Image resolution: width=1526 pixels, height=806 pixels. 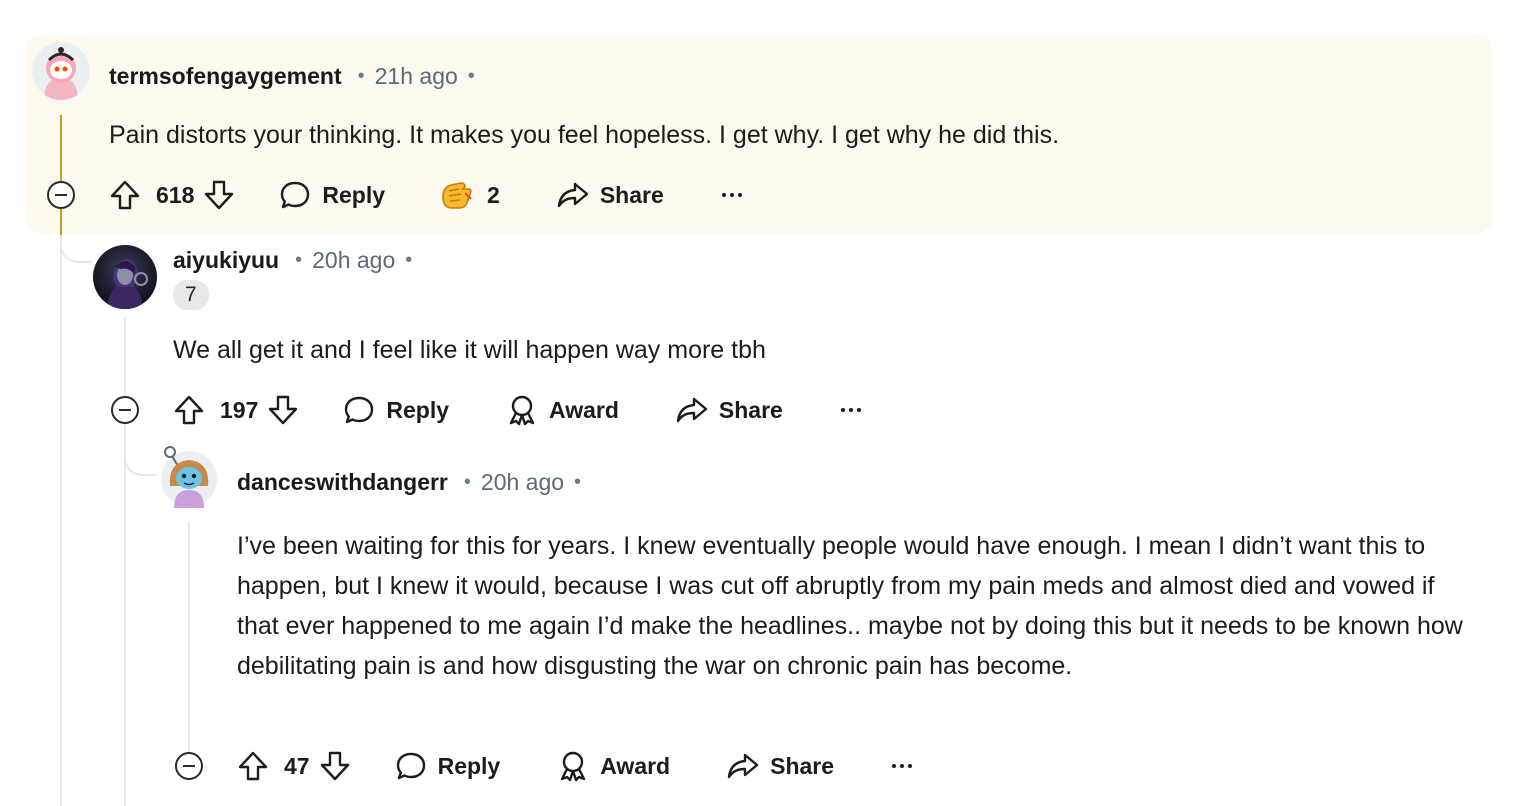 I want to click on comment-actions: 197 Reply Award Share, so click(x=516, y=410).